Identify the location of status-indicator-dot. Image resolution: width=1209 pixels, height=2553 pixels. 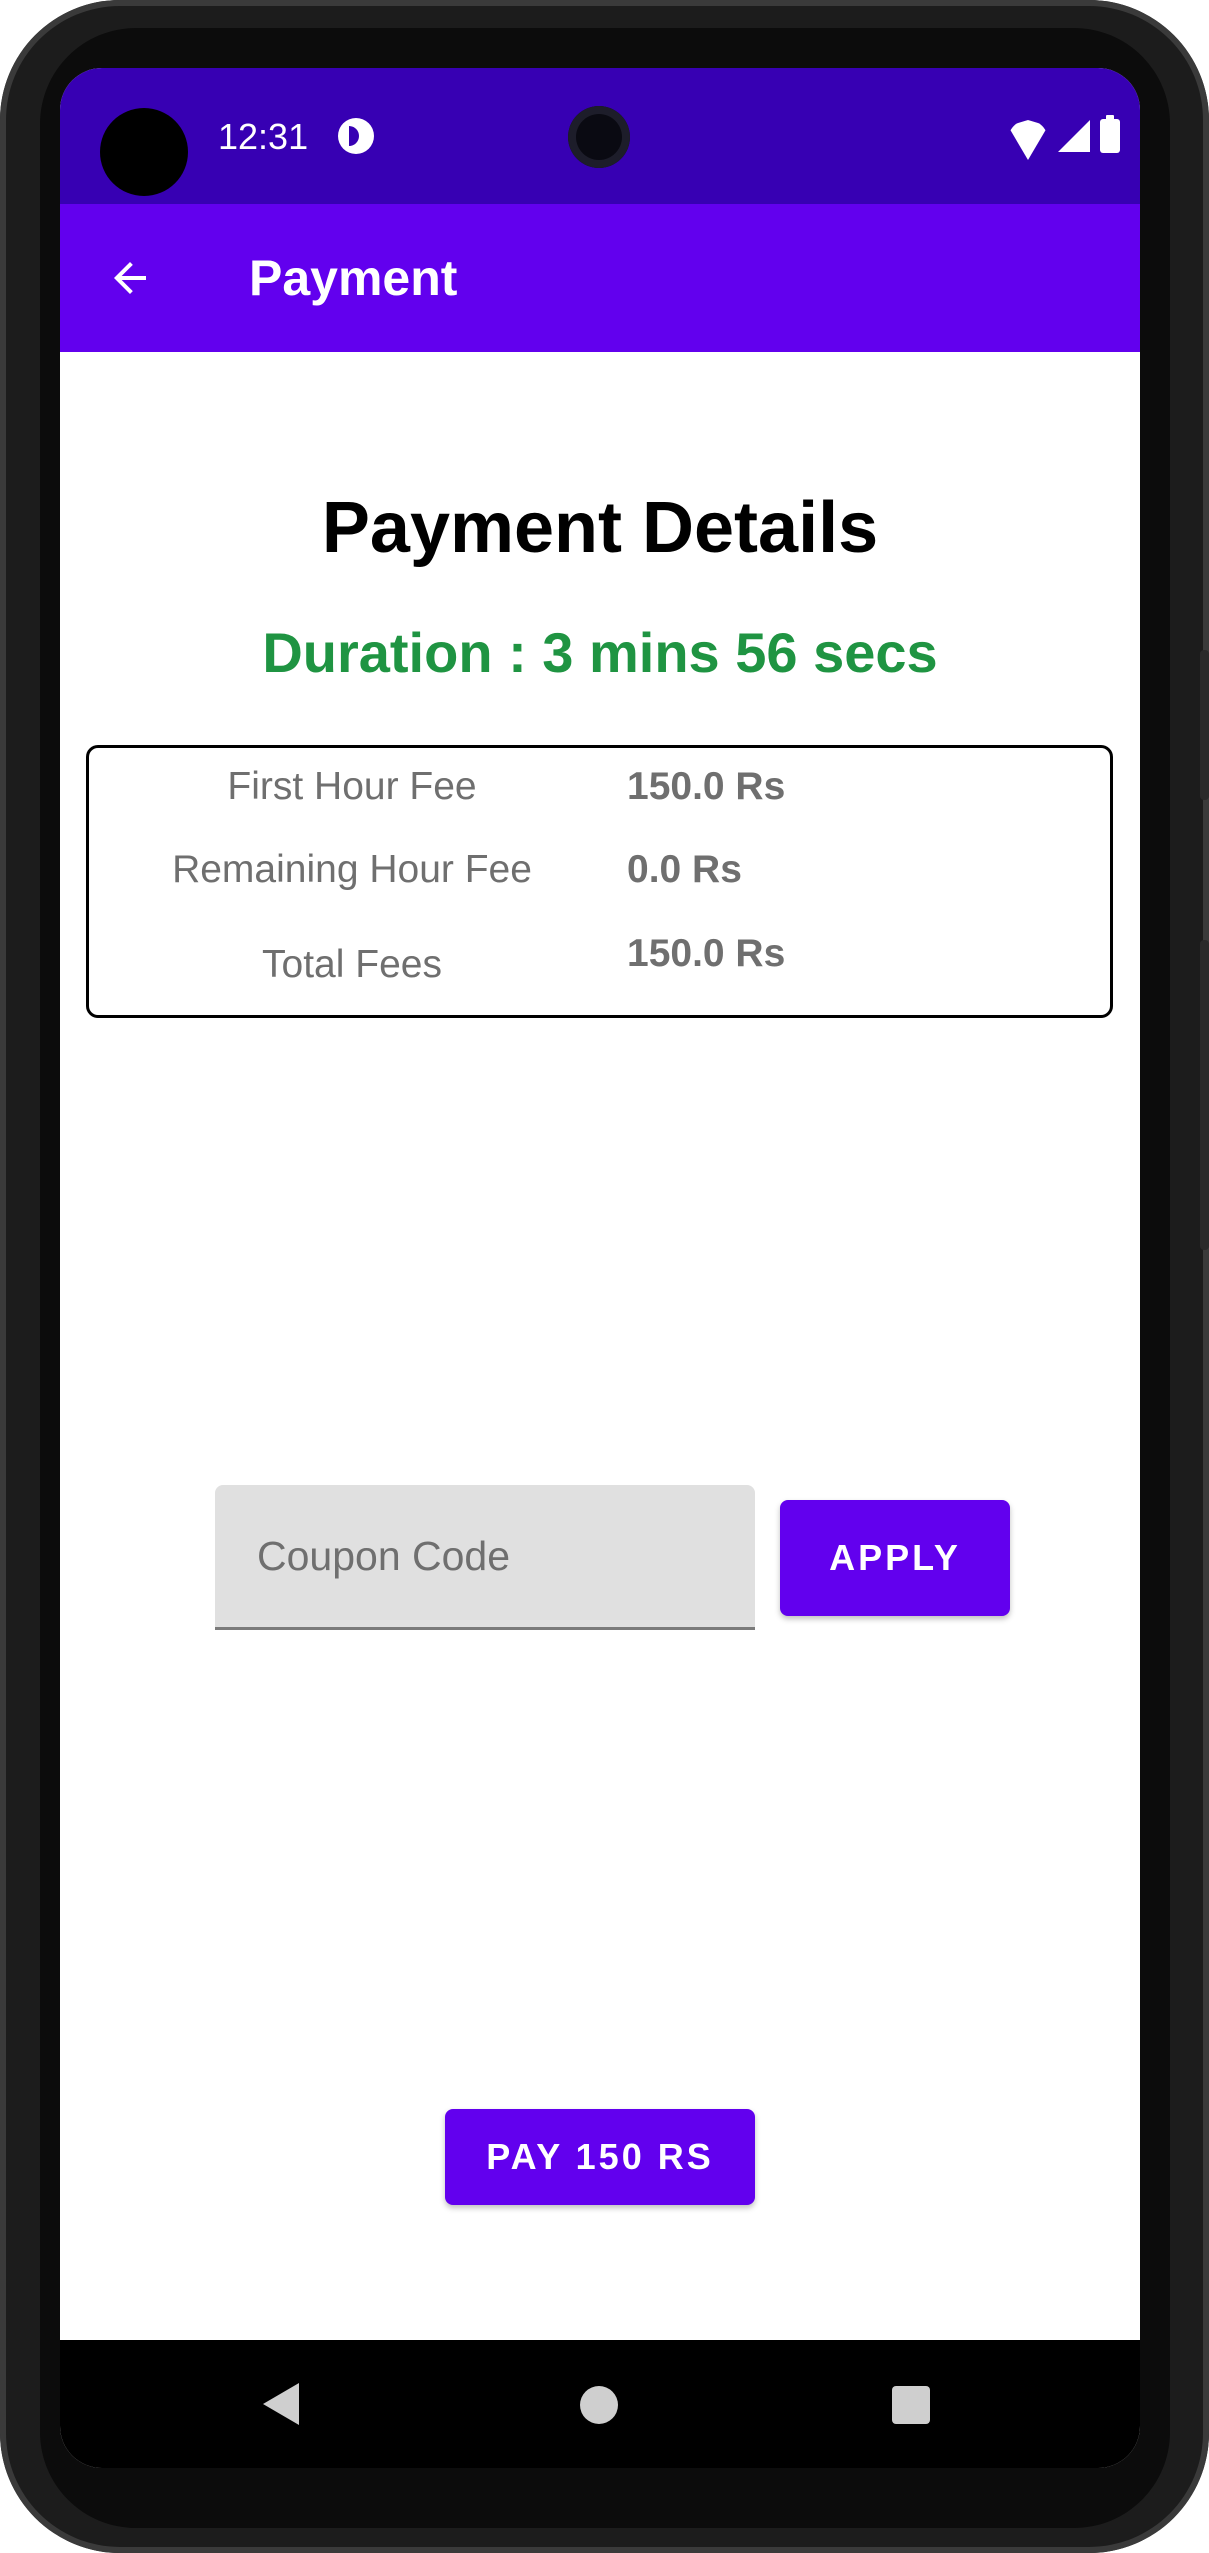
(144, 152).